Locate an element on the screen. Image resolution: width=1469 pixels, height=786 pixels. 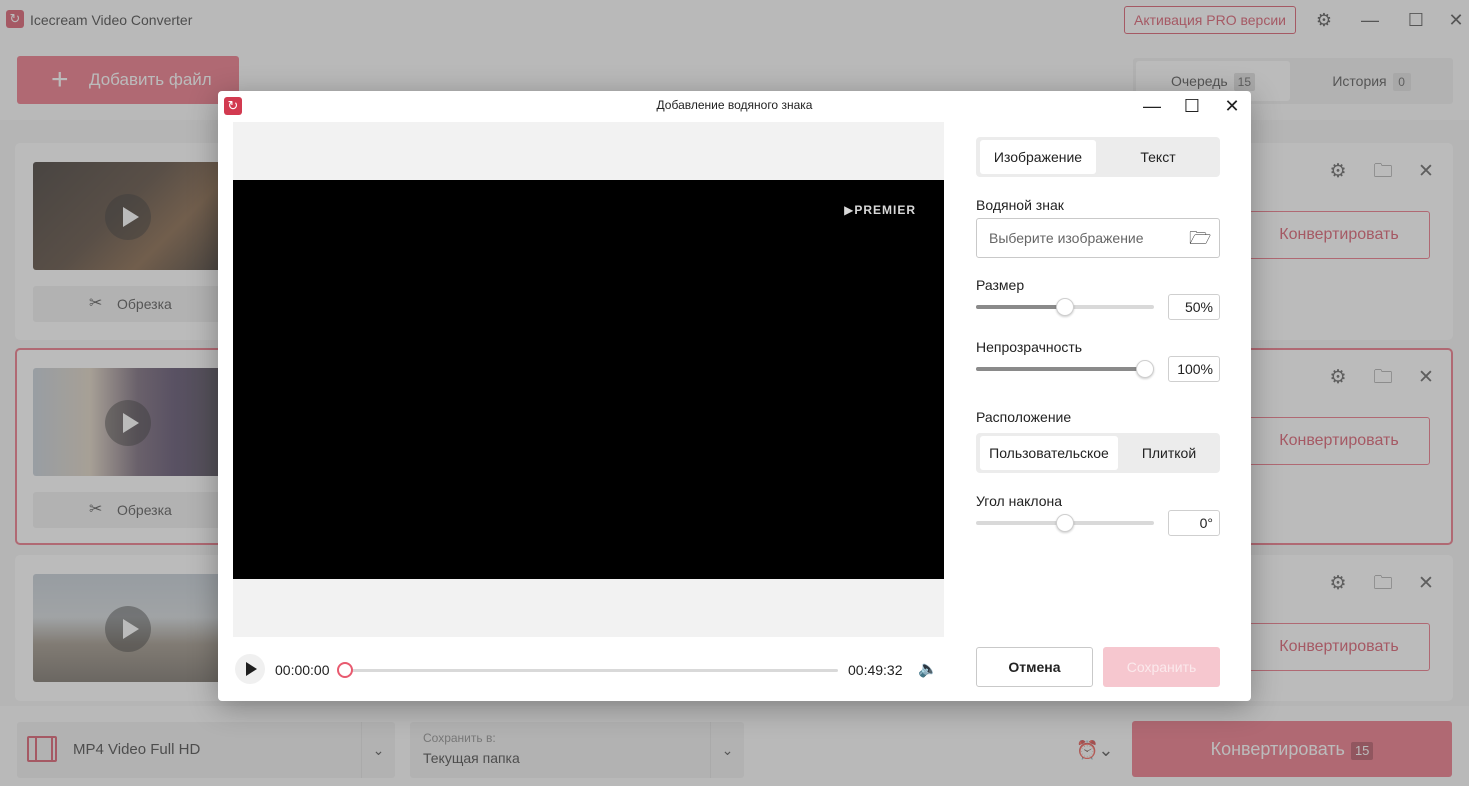
size-label: Размер is located at coordinates (1000, 285).